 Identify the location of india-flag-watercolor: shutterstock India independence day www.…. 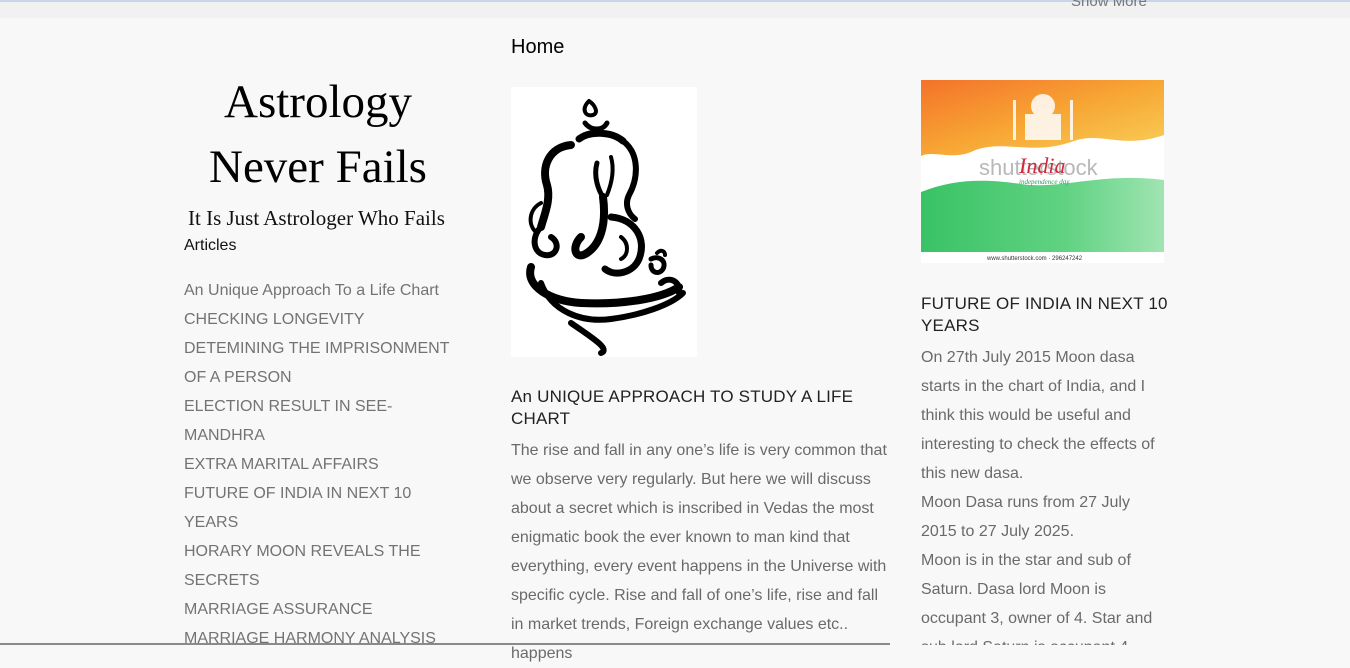
(1042, 171).